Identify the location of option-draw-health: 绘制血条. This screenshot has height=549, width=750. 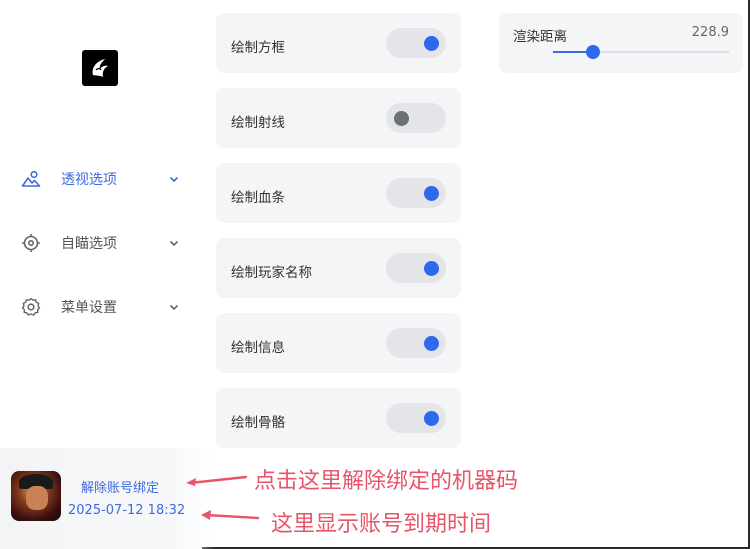
(338, 193).